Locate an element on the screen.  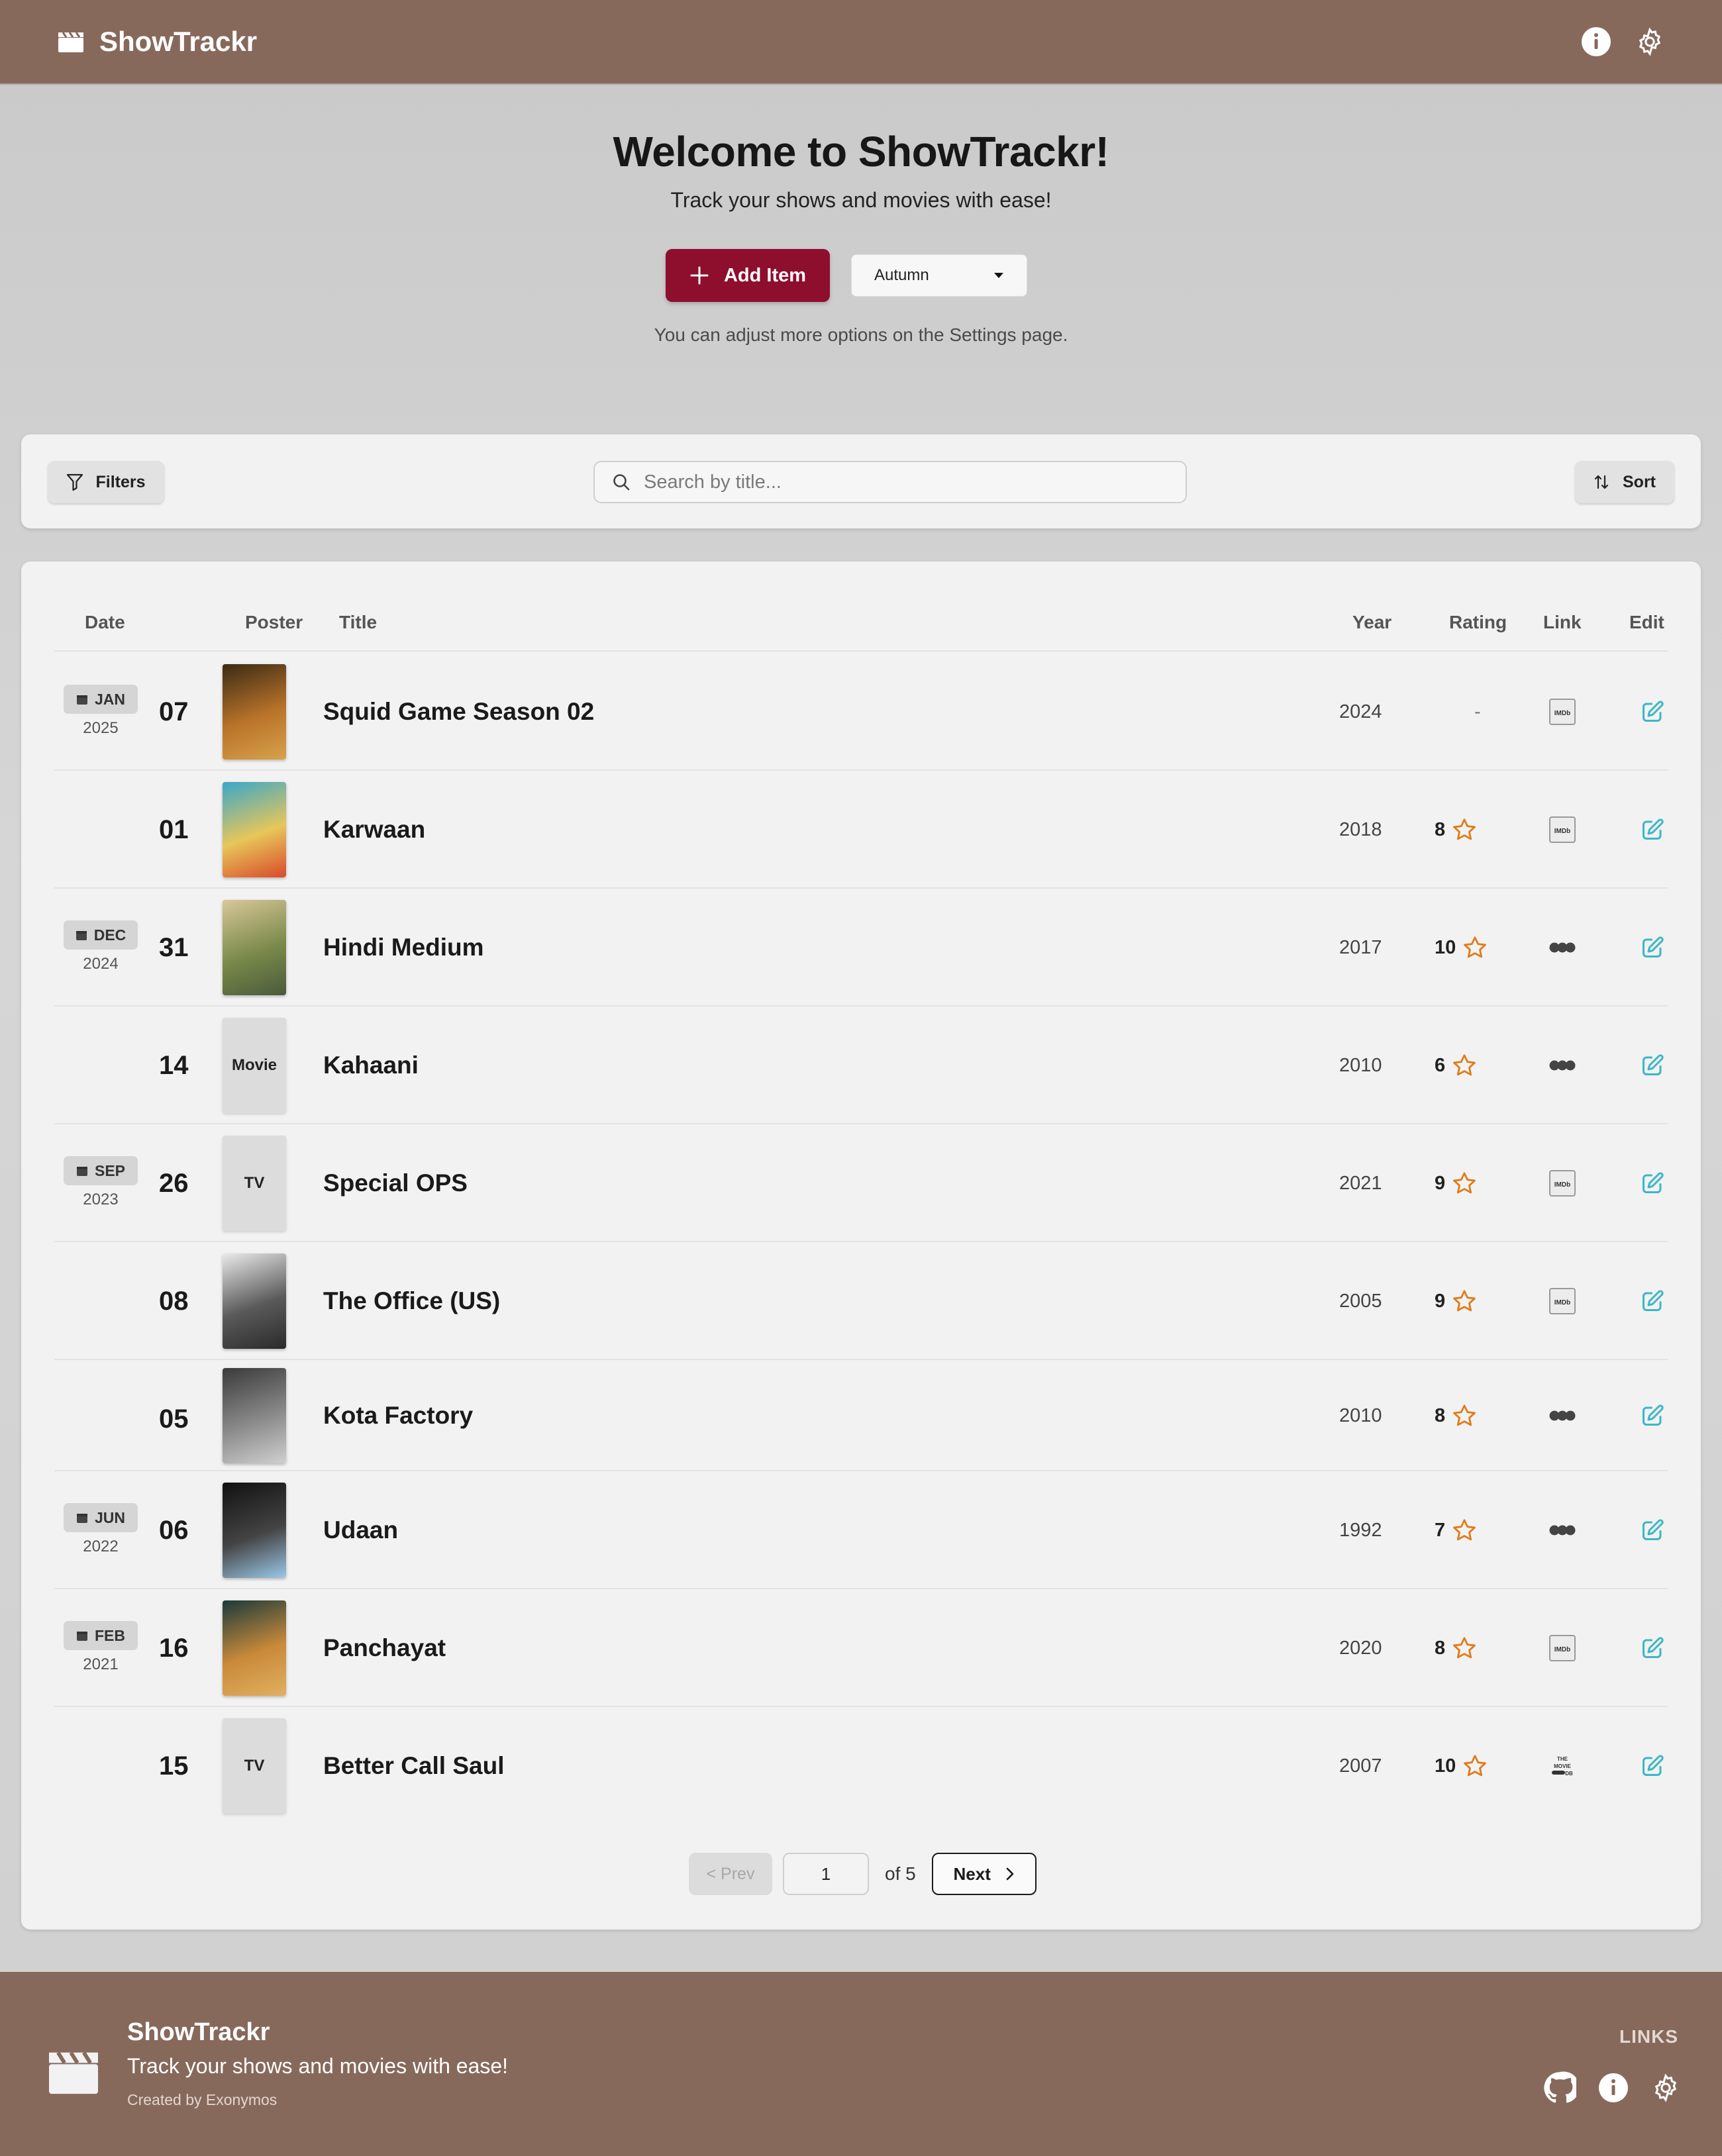
item-year: 2021 is located at coordinates (1360, 1183).